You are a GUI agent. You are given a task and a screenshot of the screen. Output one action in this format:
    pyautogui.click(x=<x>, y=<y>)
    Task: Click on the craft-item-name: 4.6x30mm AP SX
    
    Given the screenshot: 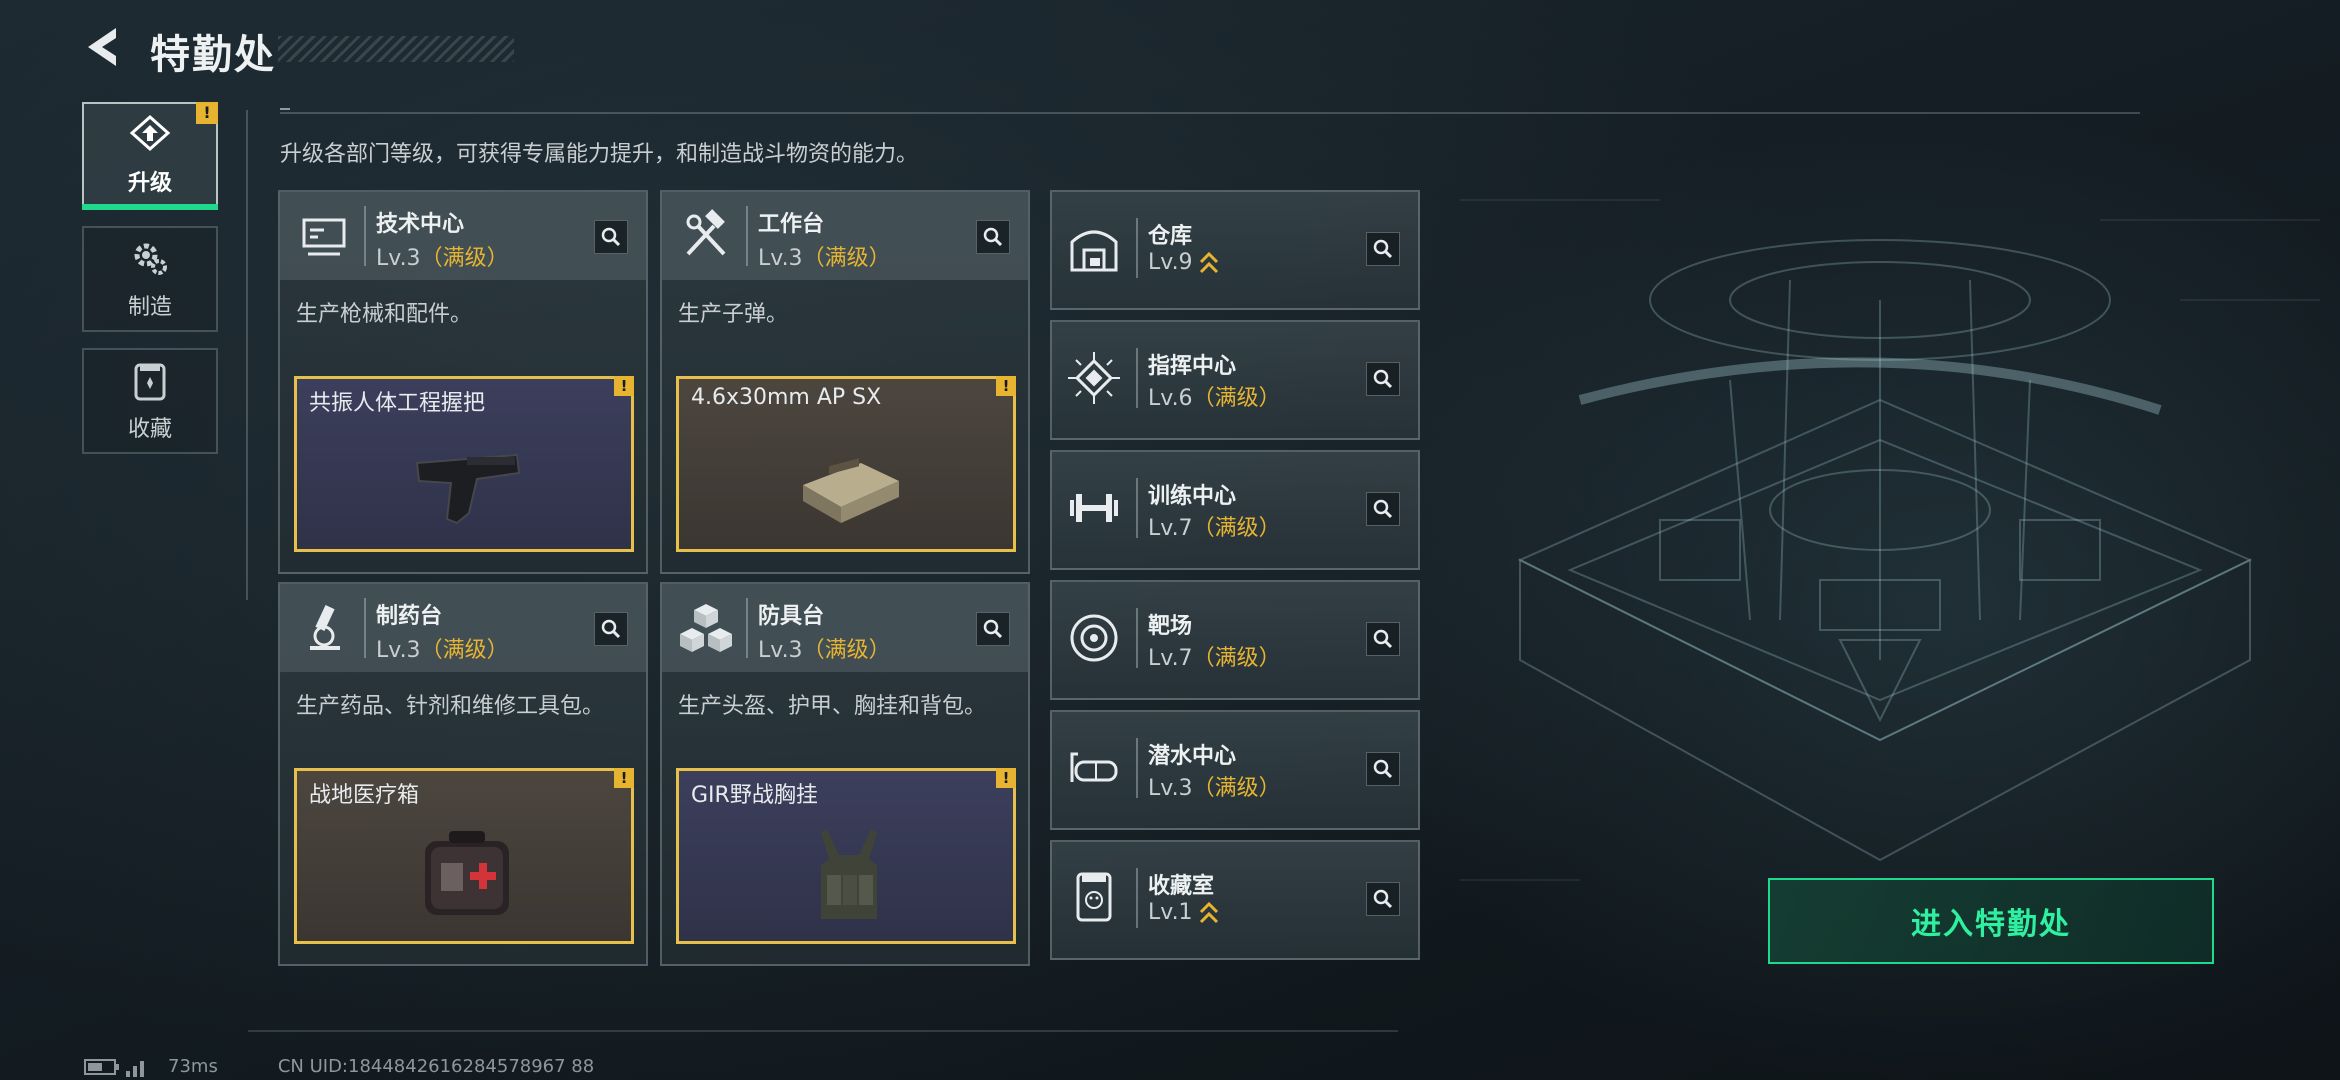 What is the action you would take?
    pyautogui.click(x=786, y=397)
    